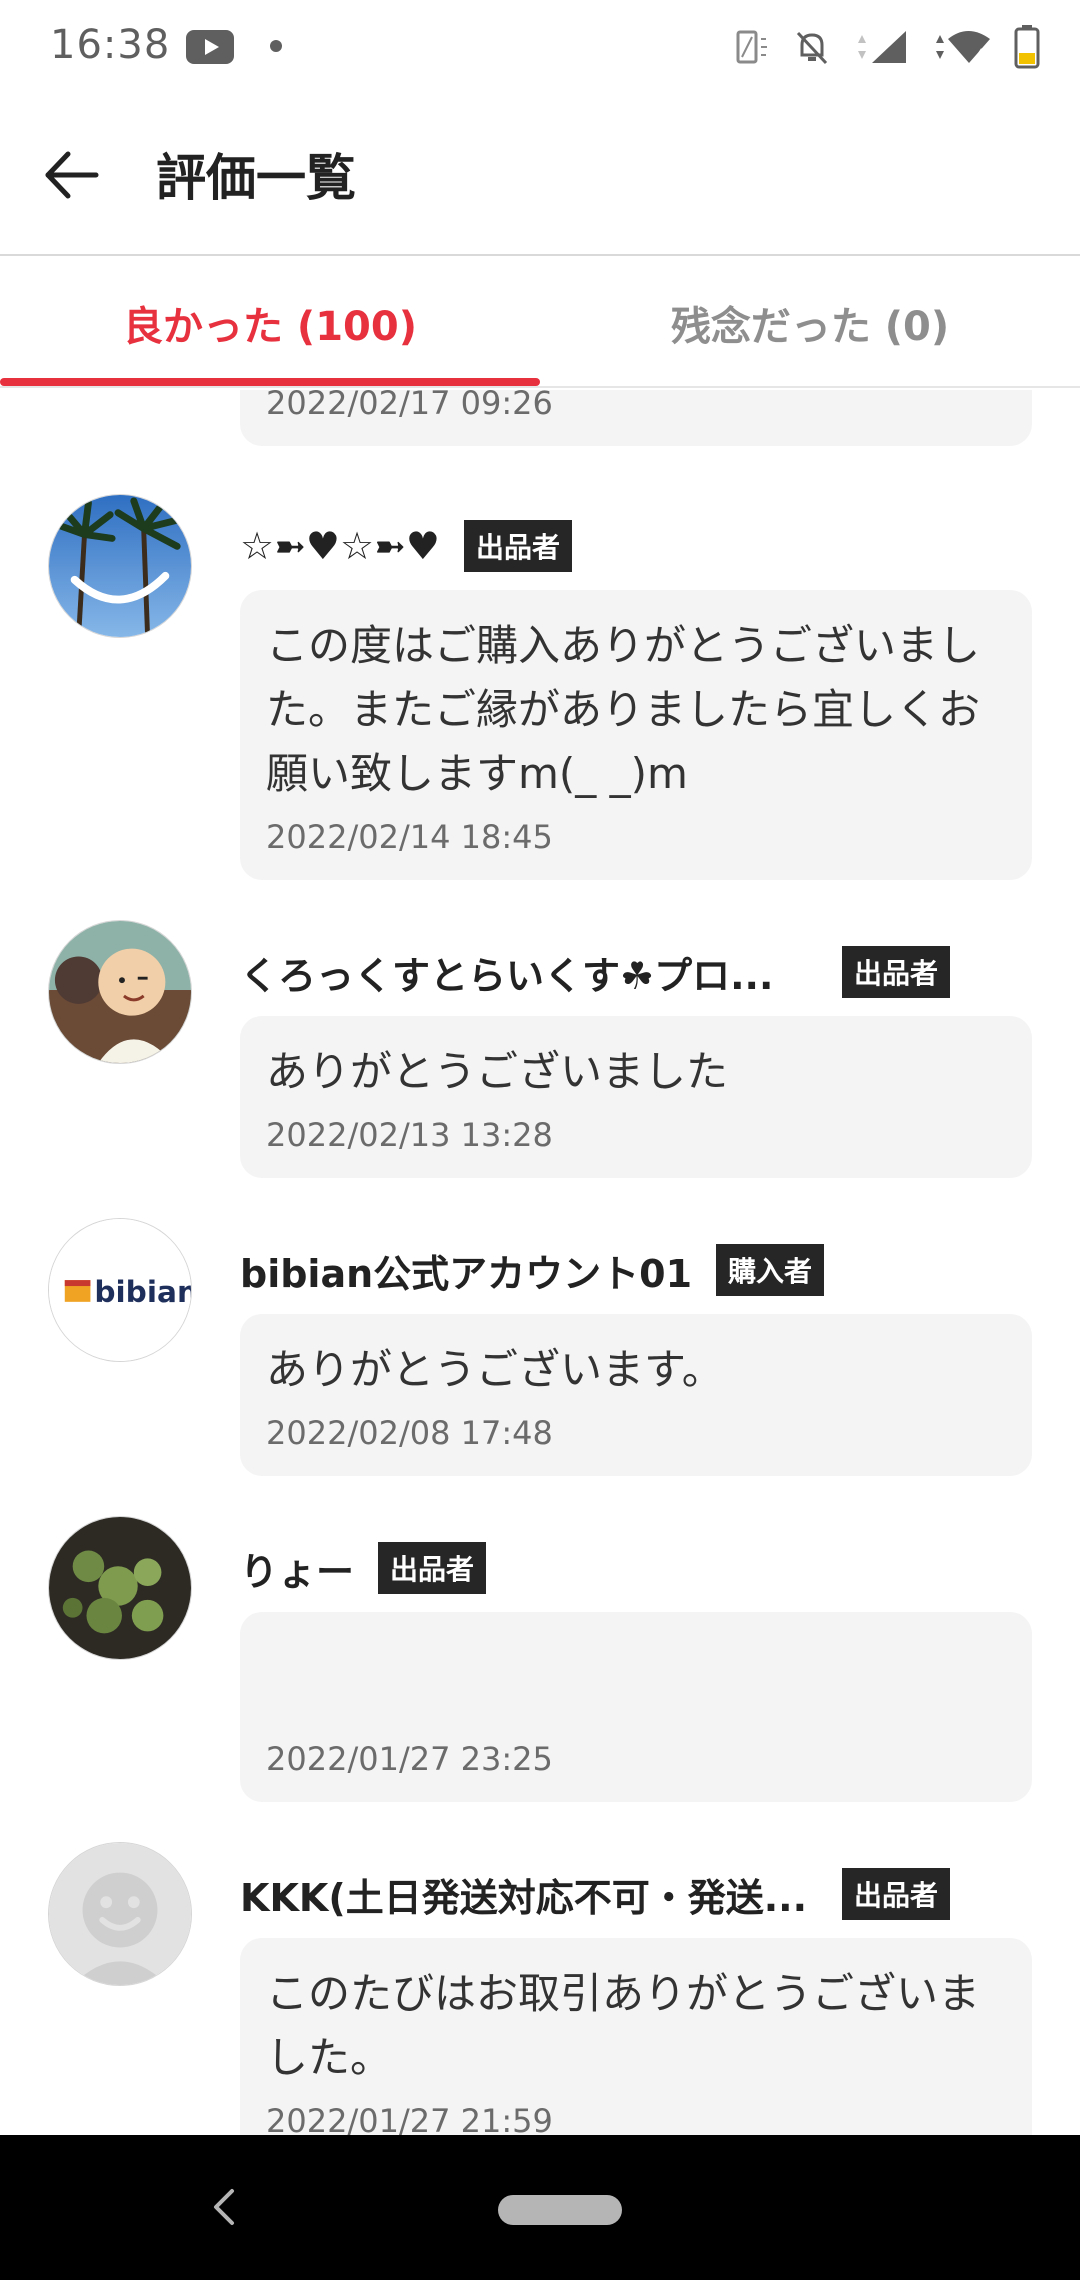 Image resolution: width=1080 pixels, height=2280 pixels. I want to click on vibrate-icon, so click(750, 47).